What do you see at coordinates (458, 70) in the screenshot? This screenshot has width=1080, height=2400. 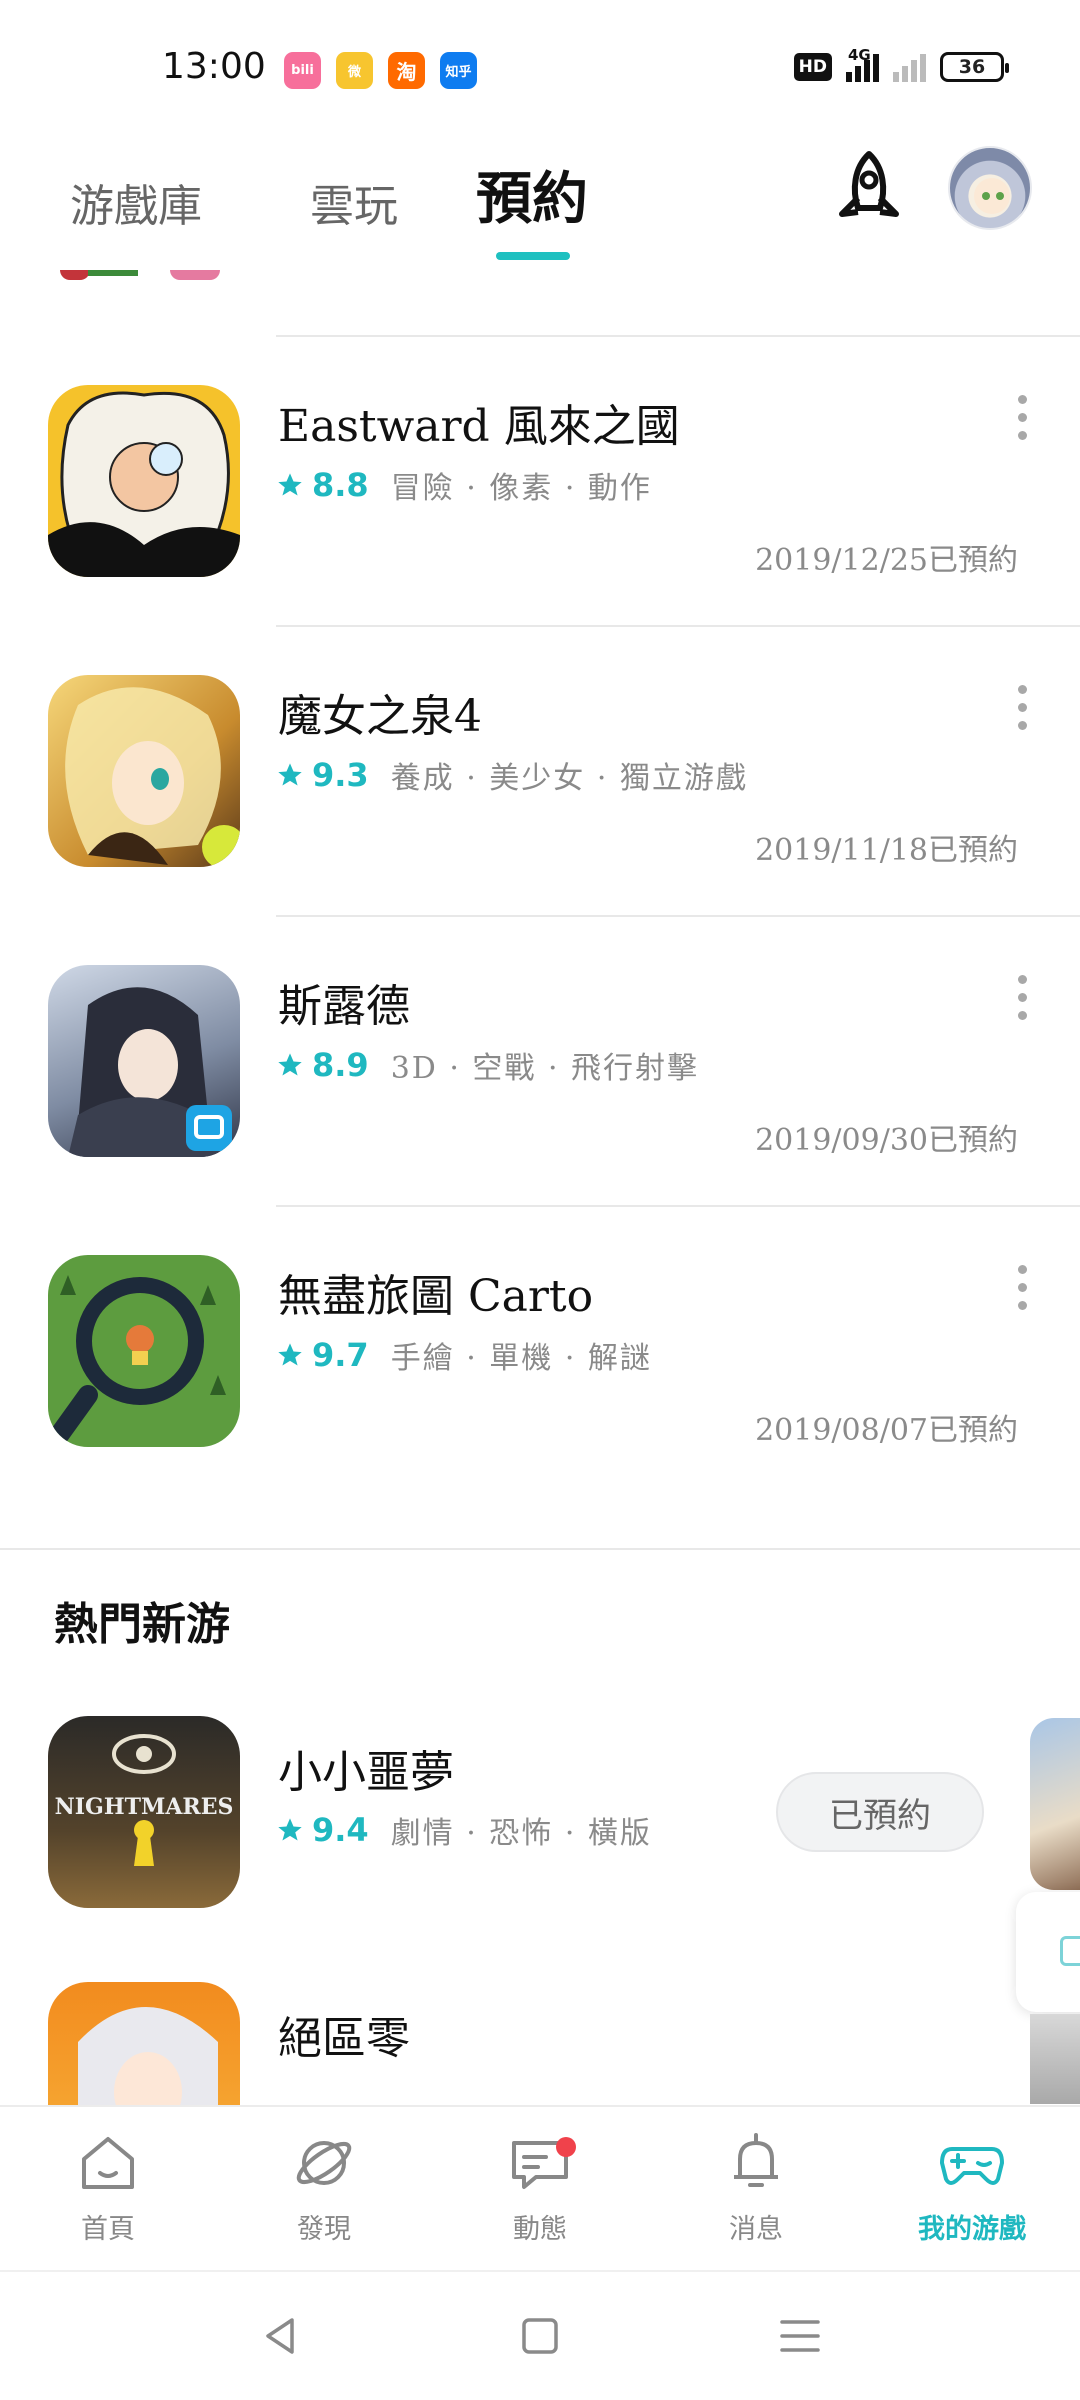 I see `zhihu-icon: 知乎` at bounding box center [458, 70].